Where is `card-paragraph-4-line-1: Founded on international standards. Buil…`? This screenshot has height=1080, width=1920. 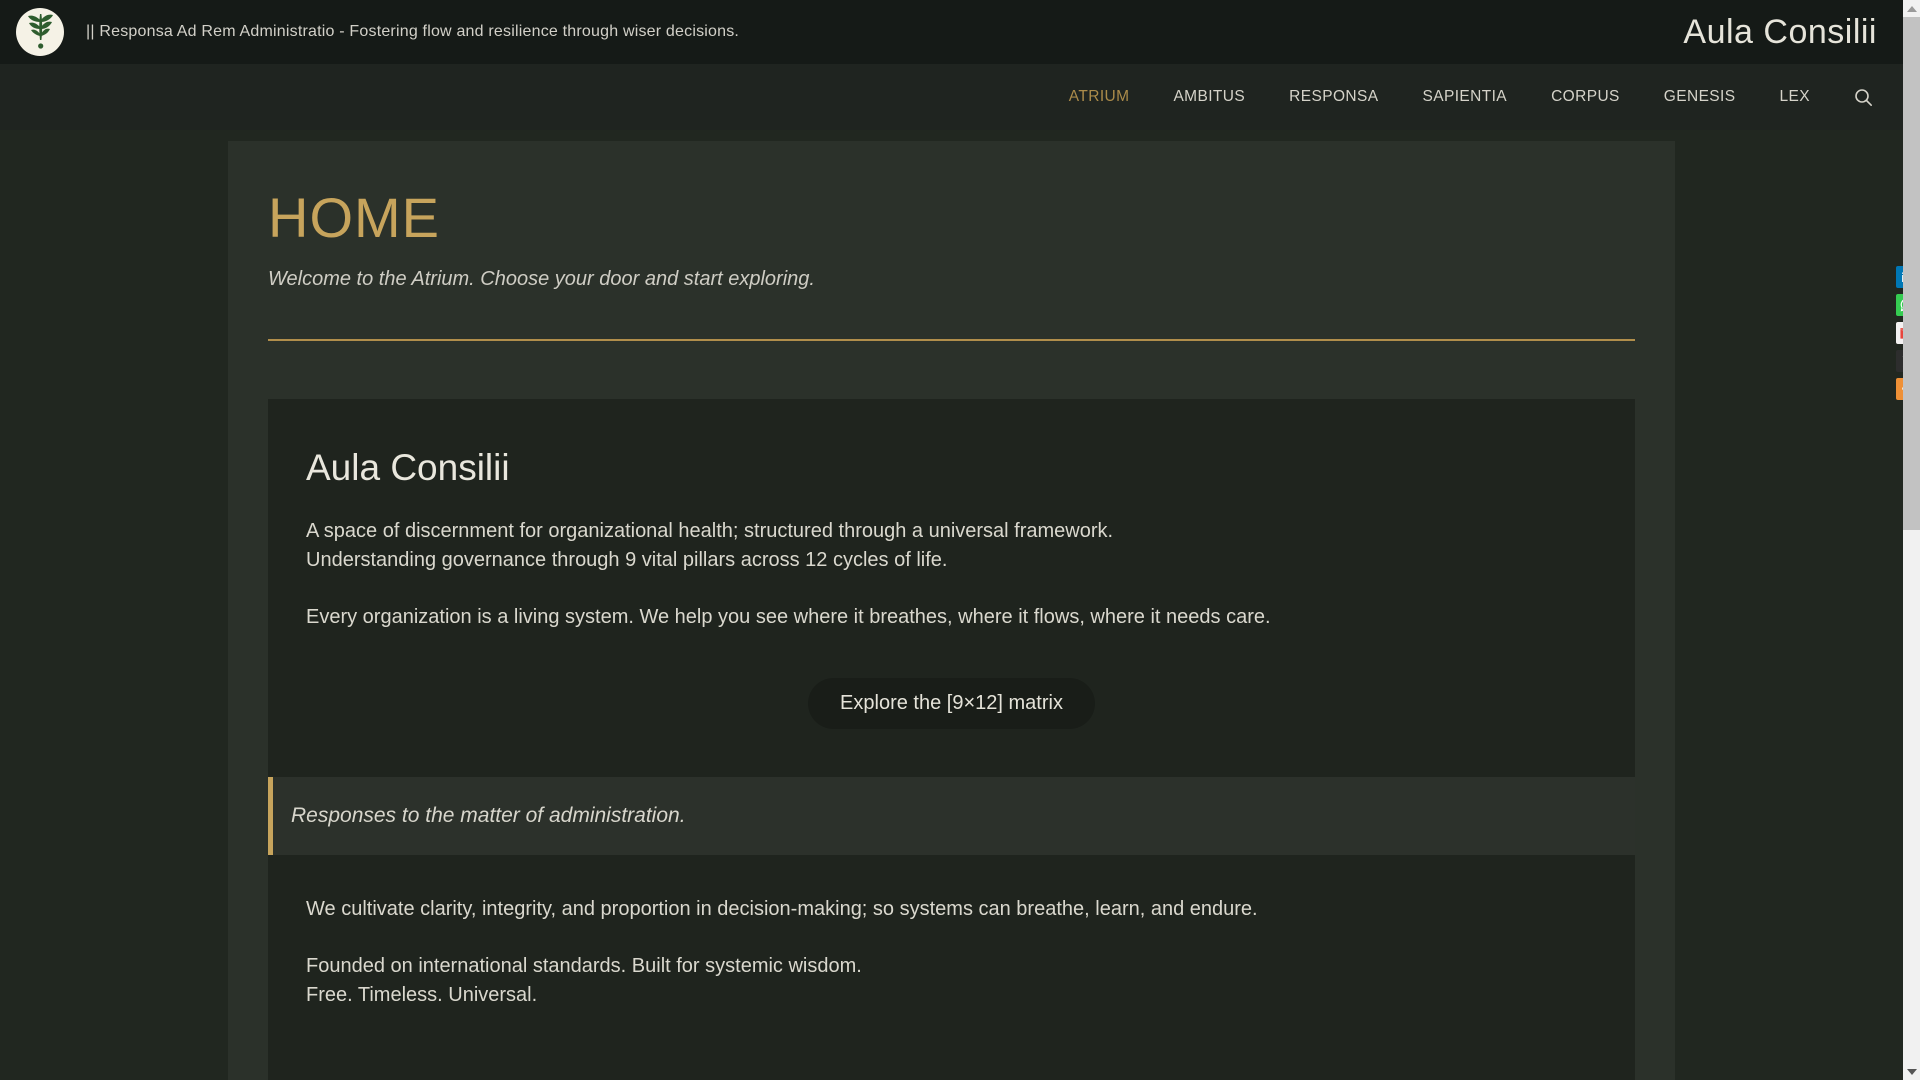 card-paragraph-4-line-1: Founded on international standards. Buil… is located at coordinates (584, 966).